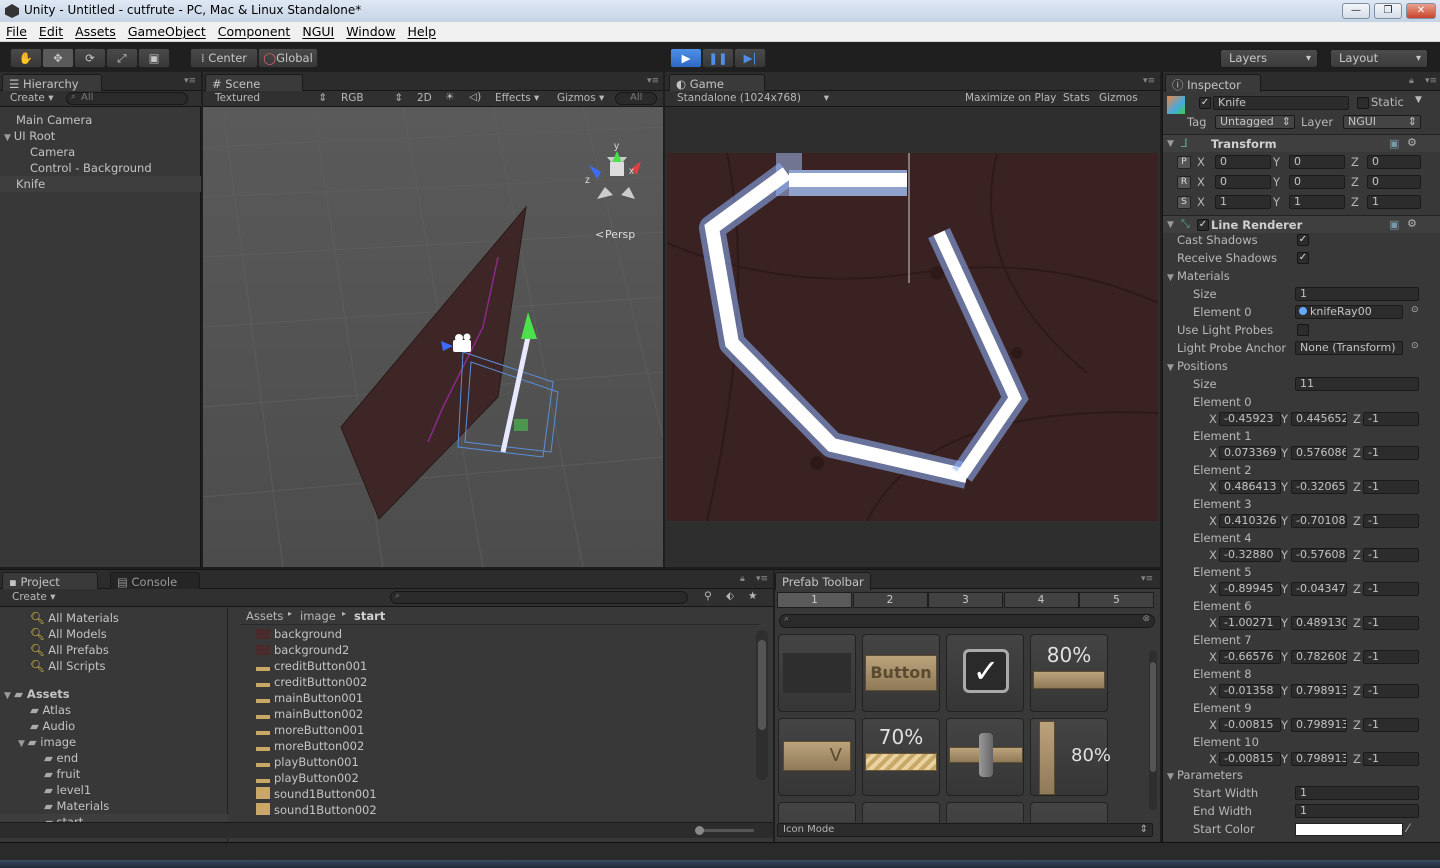 The image size is (1440, 868). I want to click on prefab-tile-background, so click(817, 673).